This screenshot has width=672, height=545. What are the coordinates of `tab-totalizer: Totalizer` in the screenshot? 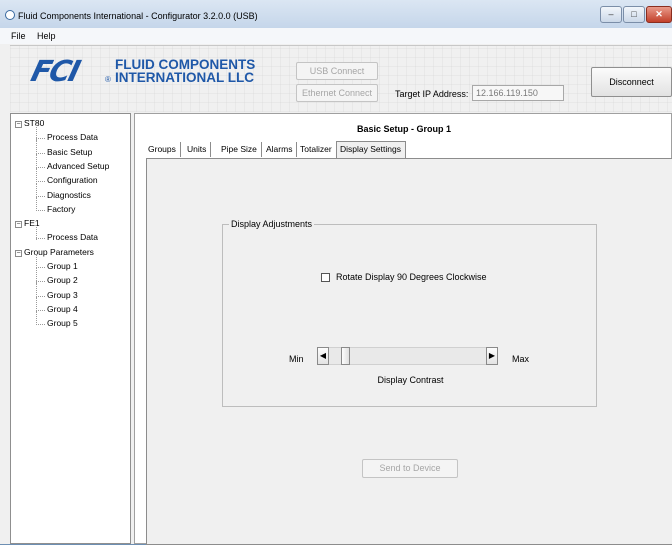 It's located at (318, 149).